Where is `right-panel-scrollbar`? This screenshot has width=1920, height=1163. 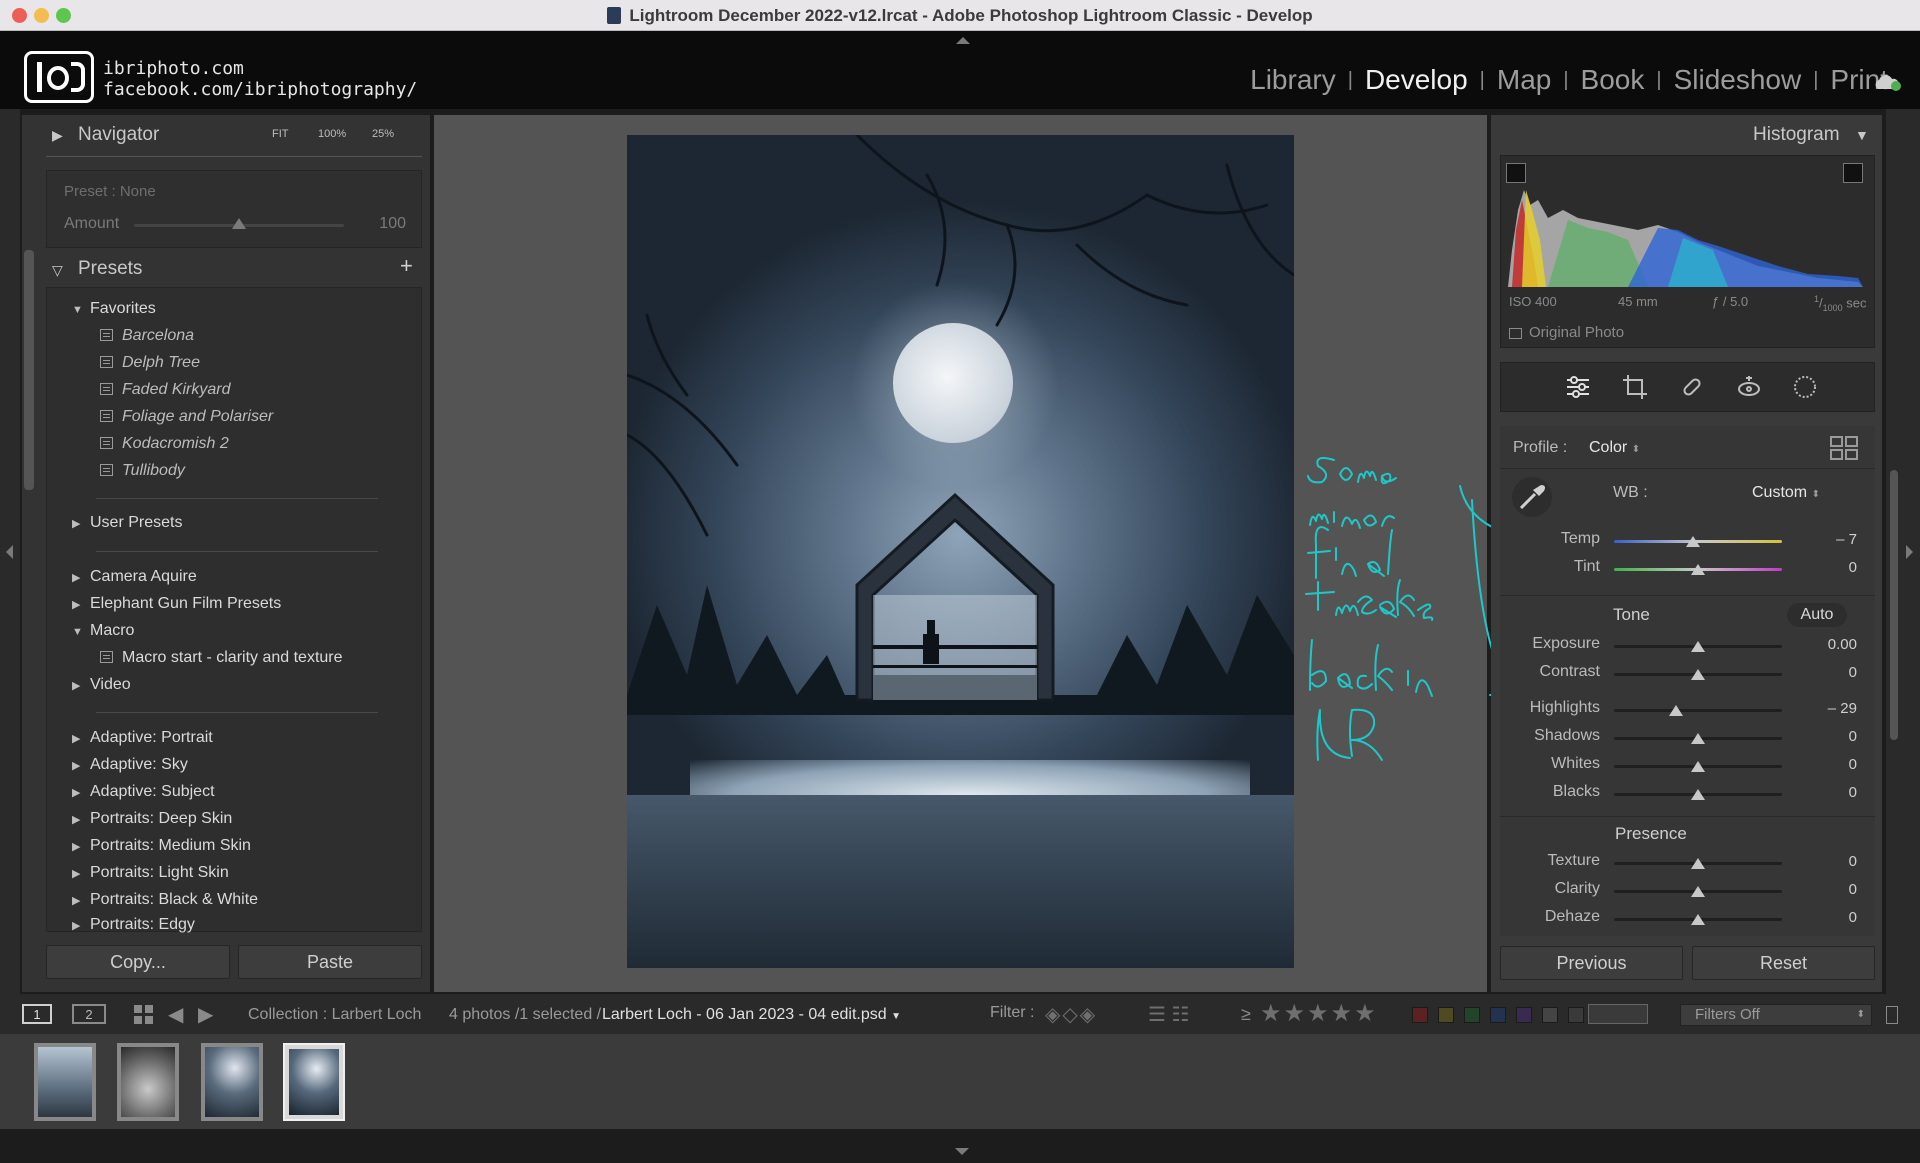 right-panel-scrollbar is located at coordinates (1894, 605).